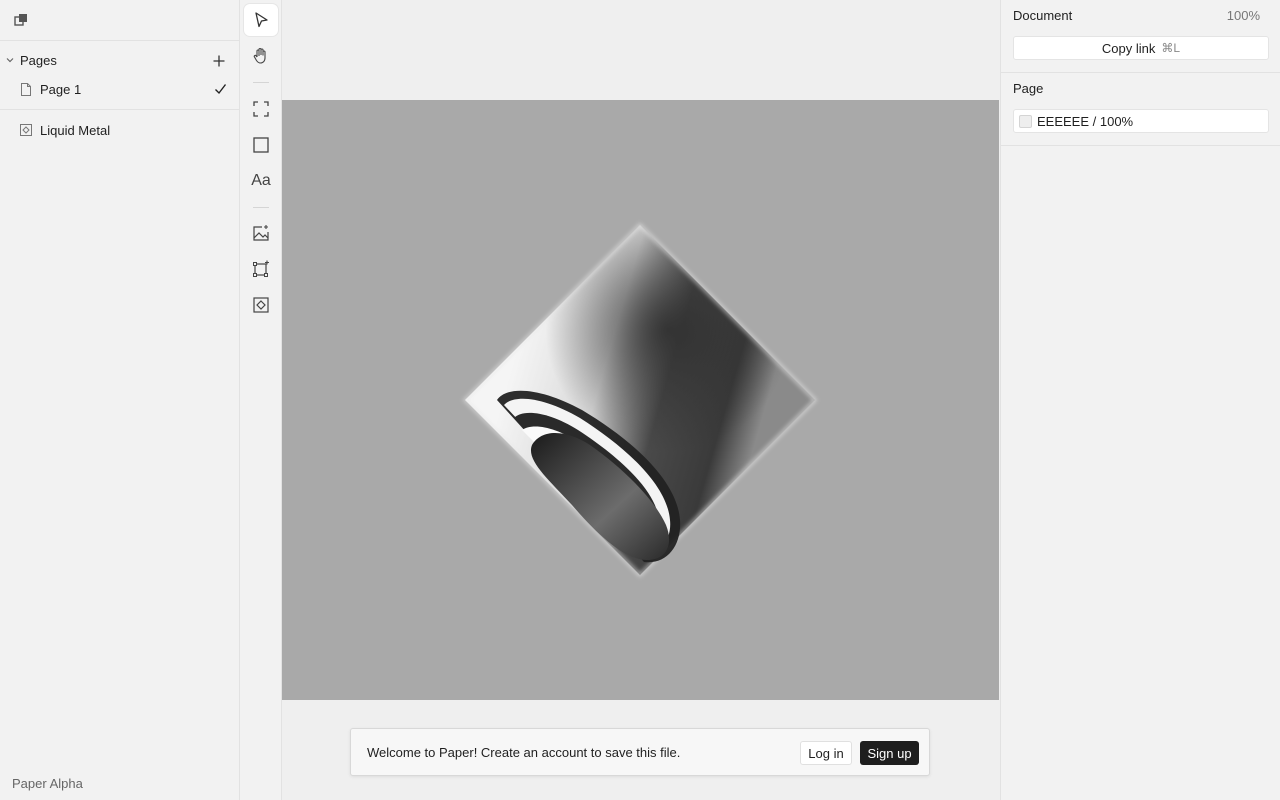 This screenshot has width=1280, height=800. I want to click on app-version-label: Paper Alpha, so click(47, 783).